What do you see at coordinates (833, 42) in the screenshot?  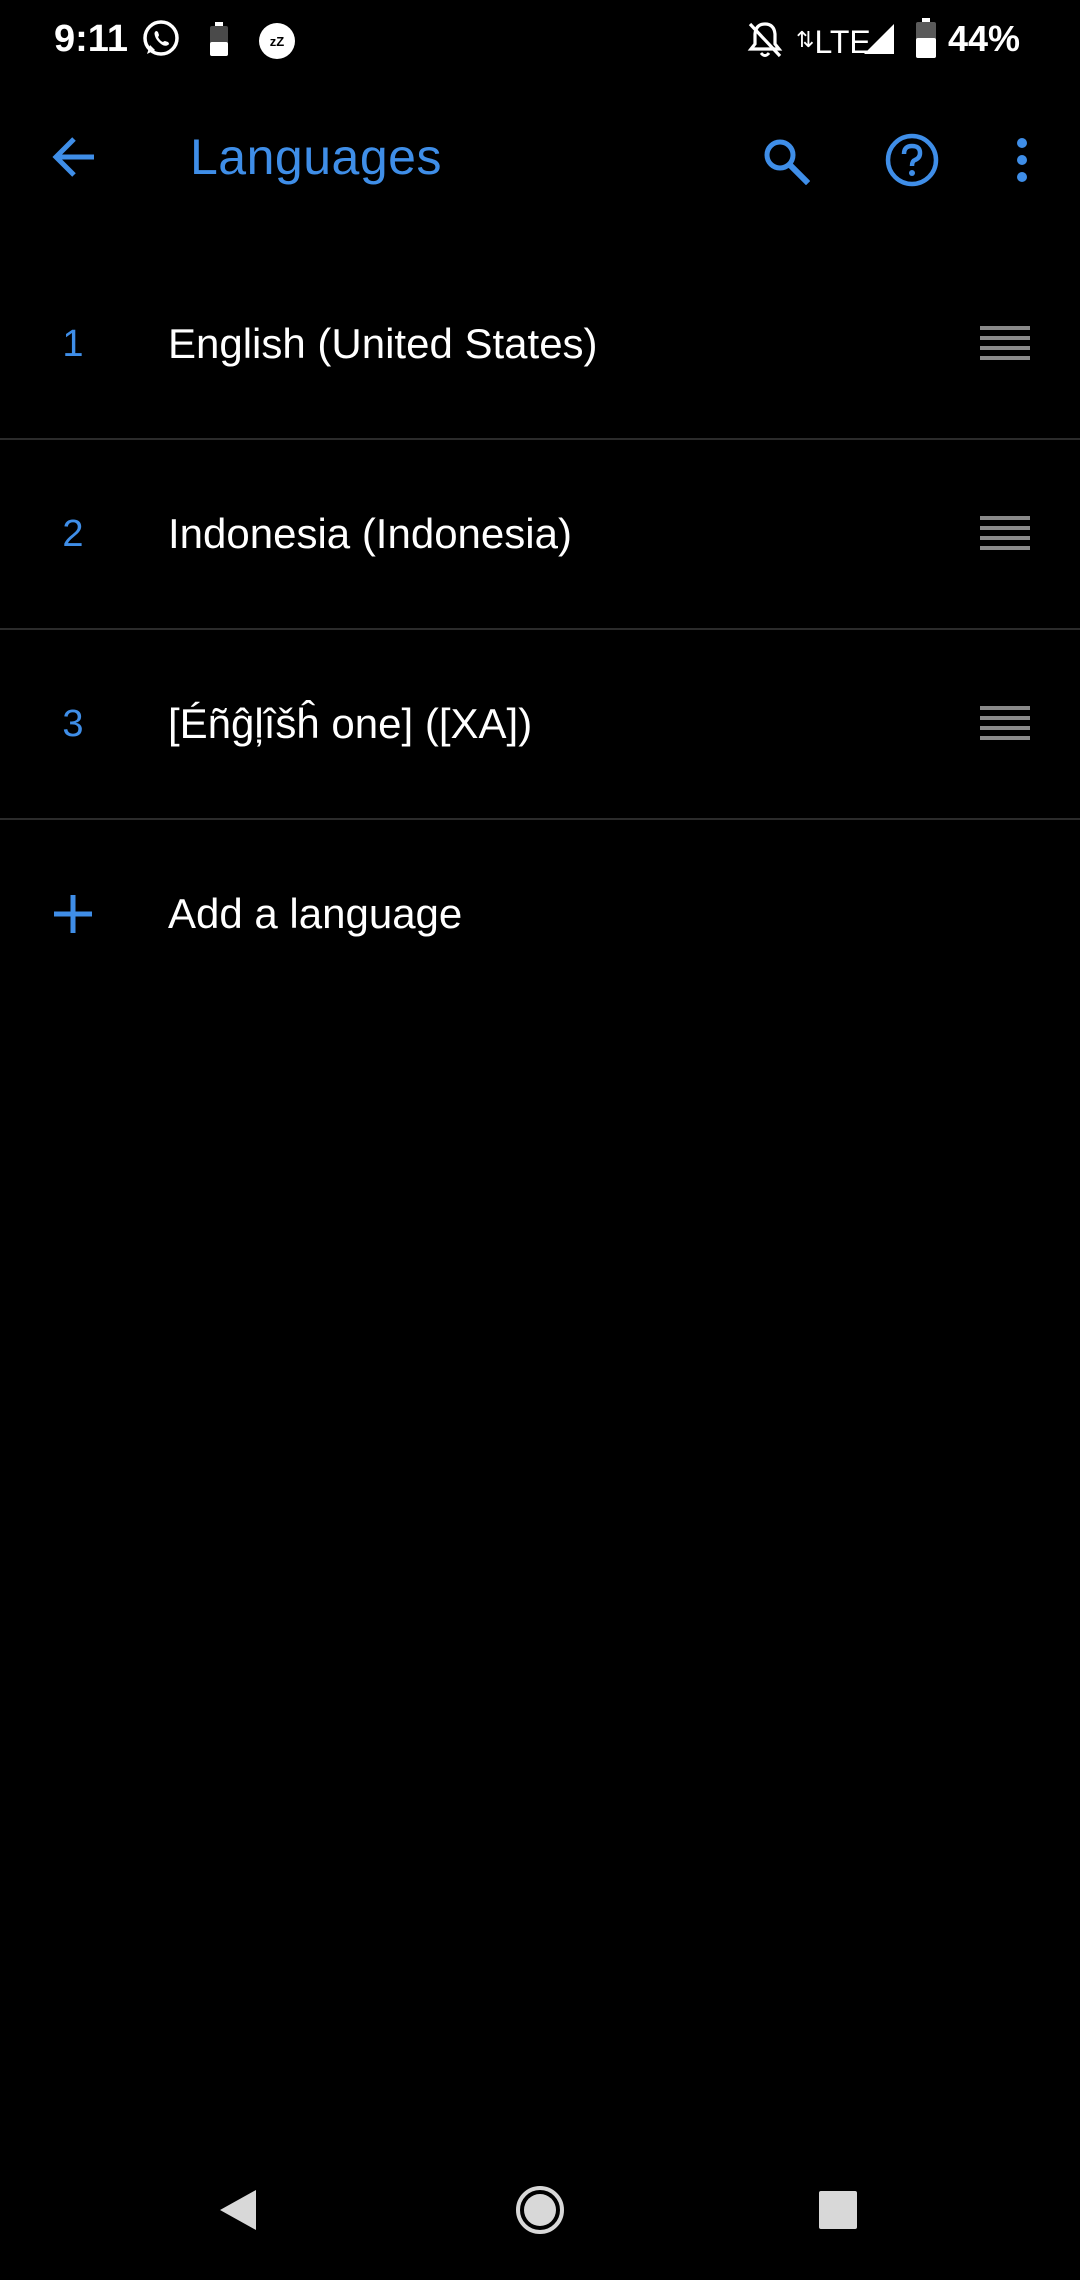 I see `network-type: ⇅LTE` at bounding box center [833, 42].